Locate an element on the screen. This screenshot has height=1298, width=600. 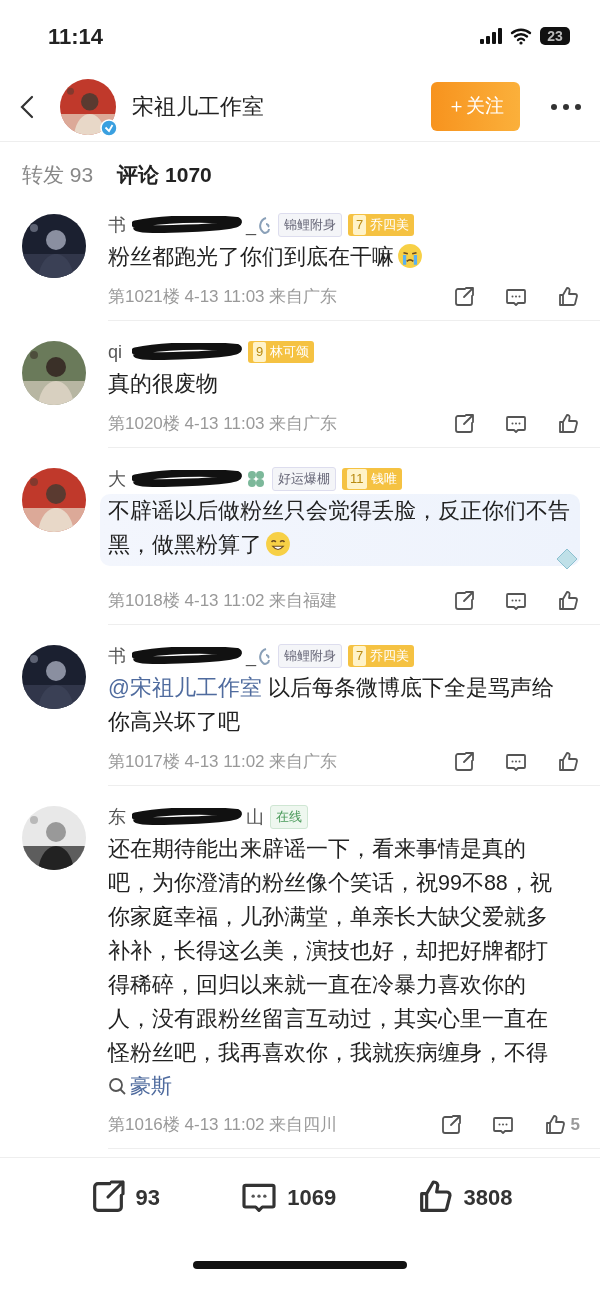
comment-text: @宋祖儿工作室 以后每条微博底下全是骂声给你高兴坏了吧 is located at coordinates (331, 705).